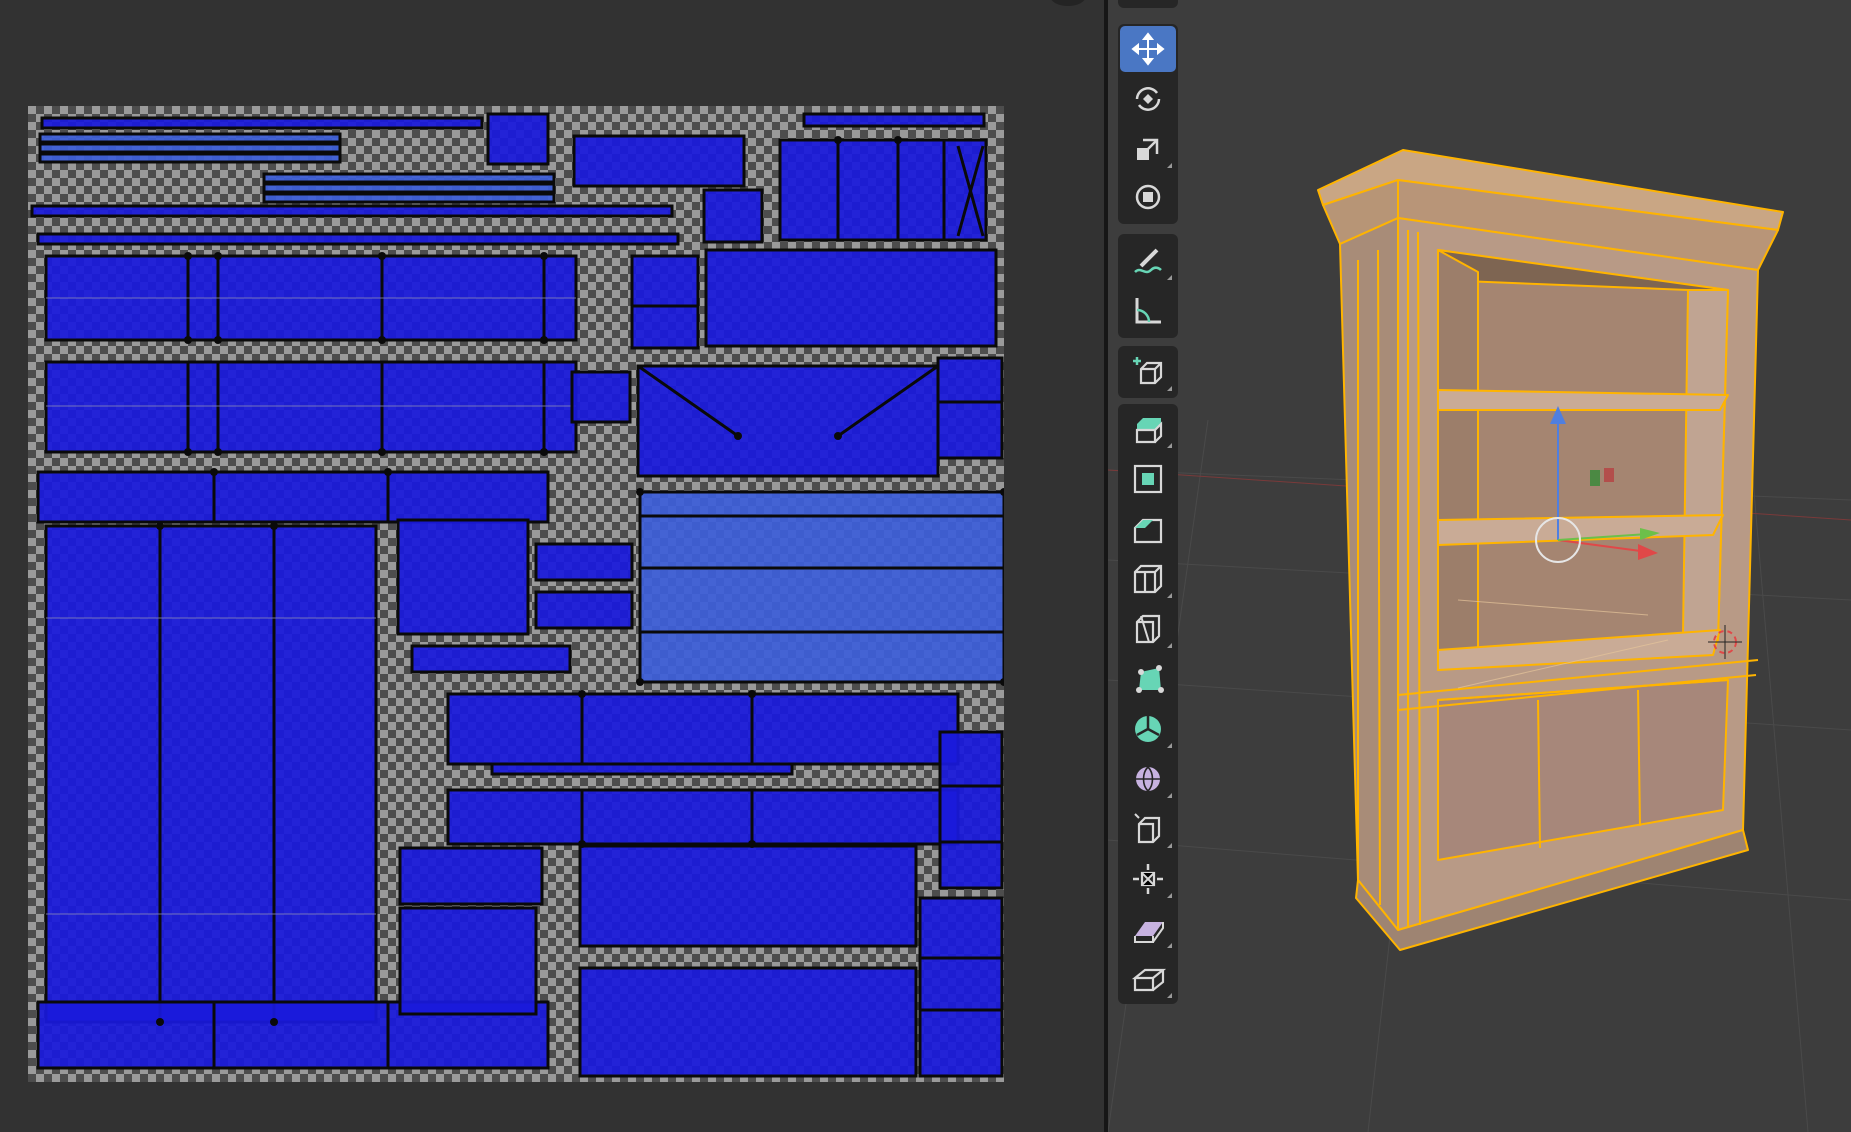 Image resolution: width=1851 pixels, height=1132 pixels. I want to click on tool-shear, so click(1148, 929).